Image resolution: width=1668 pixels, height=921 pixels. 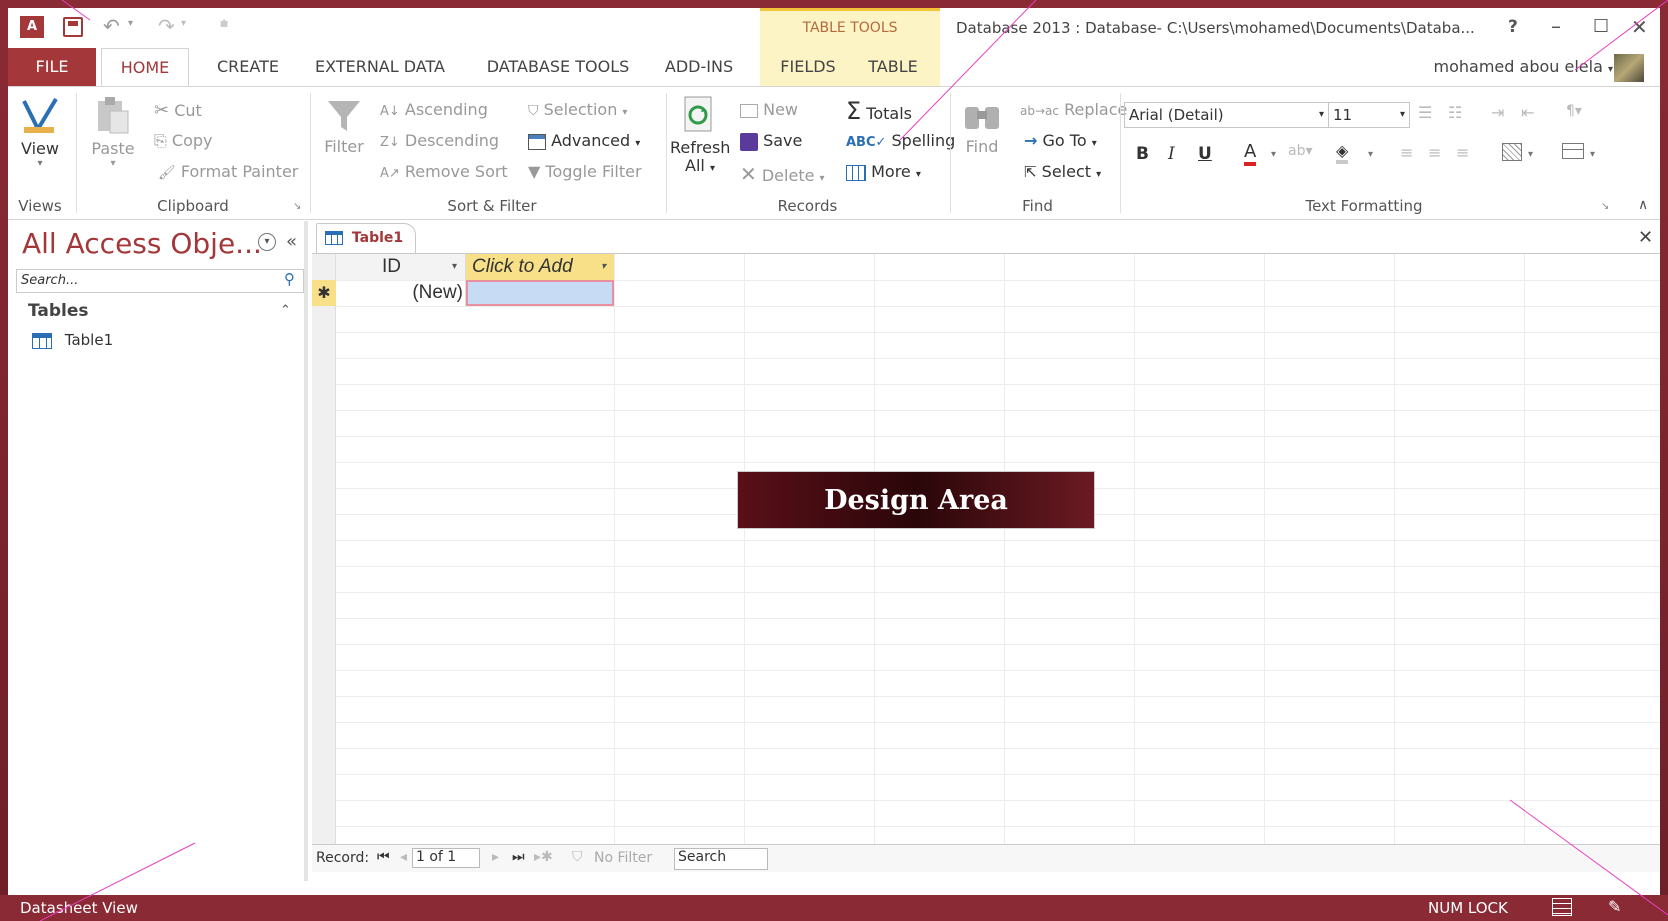 What do you see at coordinates (1205, 154) in the screenshot?
I see `underline-button: U` at bounding box center [1205, 154].